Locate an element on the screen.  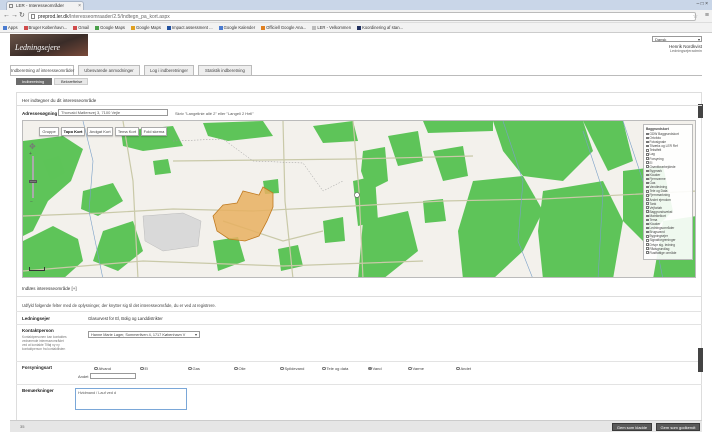
supply-option: Afvand is located at coordinates (102, 368).